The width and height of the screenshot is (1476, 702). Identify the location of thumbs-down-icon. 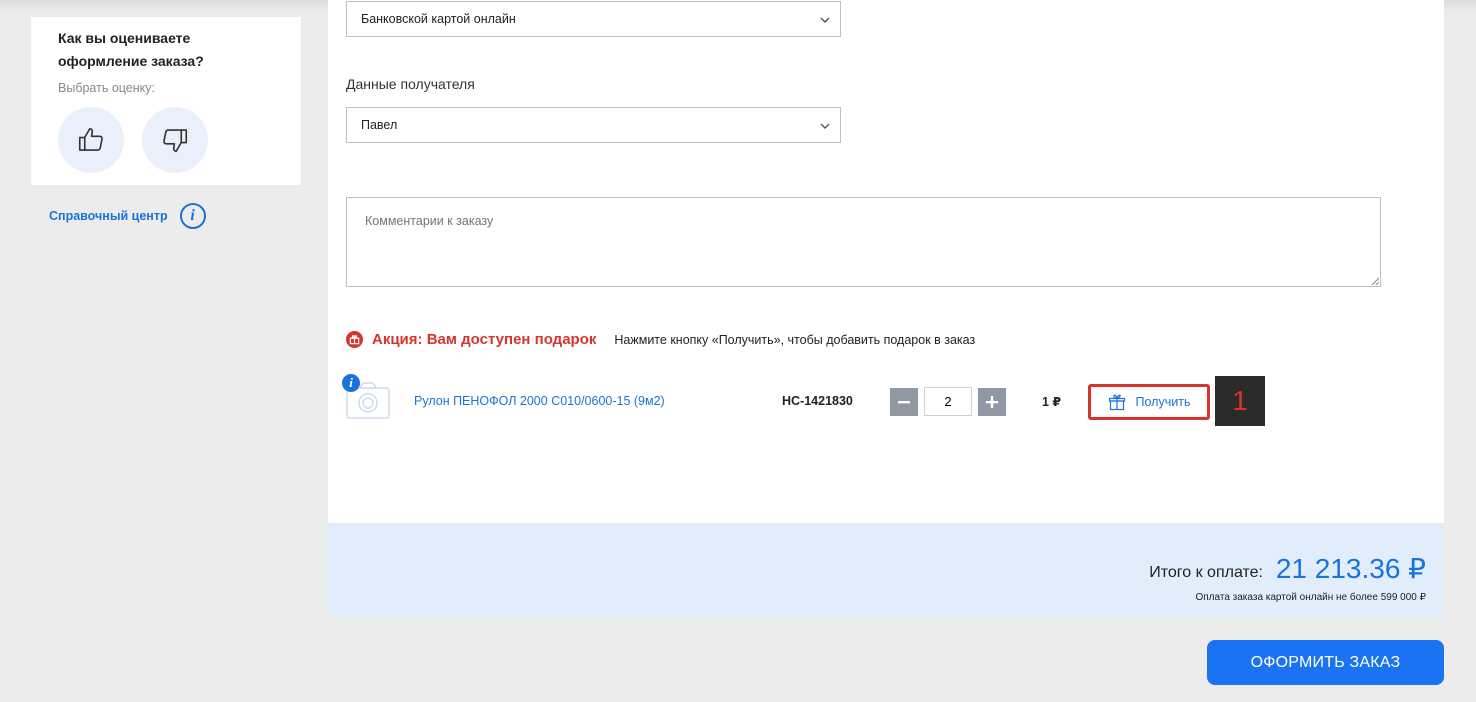
(175, 141).